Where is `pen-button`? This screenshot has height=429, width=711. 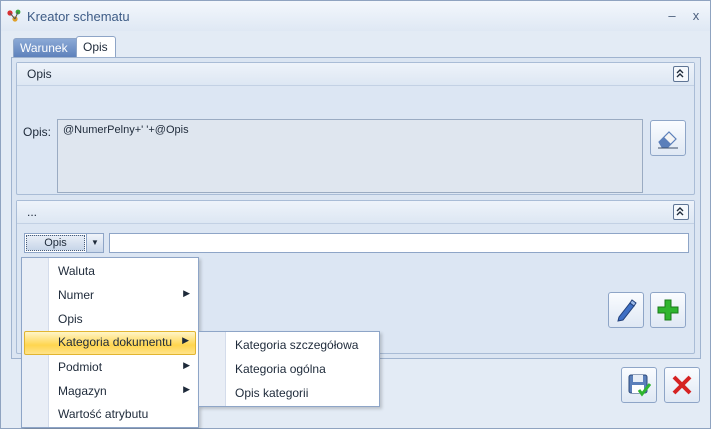
pen-button is located at coordinates (626, 310).